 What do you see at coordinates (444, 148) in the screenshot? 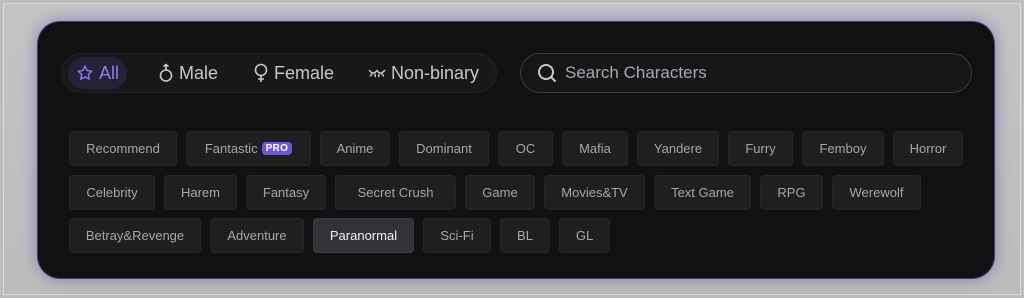
I see `tag-dominant: Dominant` at bounding box center [444, 148].